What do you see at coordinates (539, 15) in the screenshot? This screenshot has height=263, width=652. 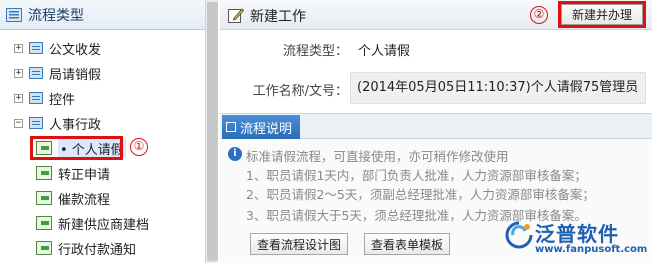 I see `annotation-marker-2: ②` at bounding box center [539, 15].